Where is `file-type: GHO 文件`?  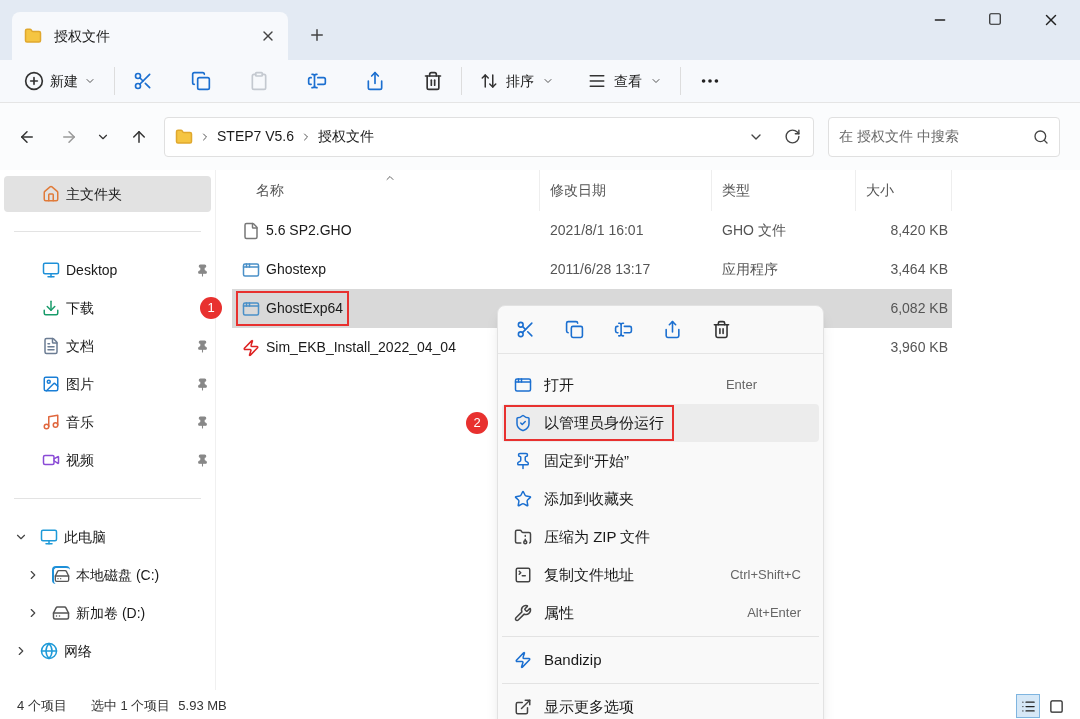 file-type: GHO 文件 is located at coordinates (754, 230).